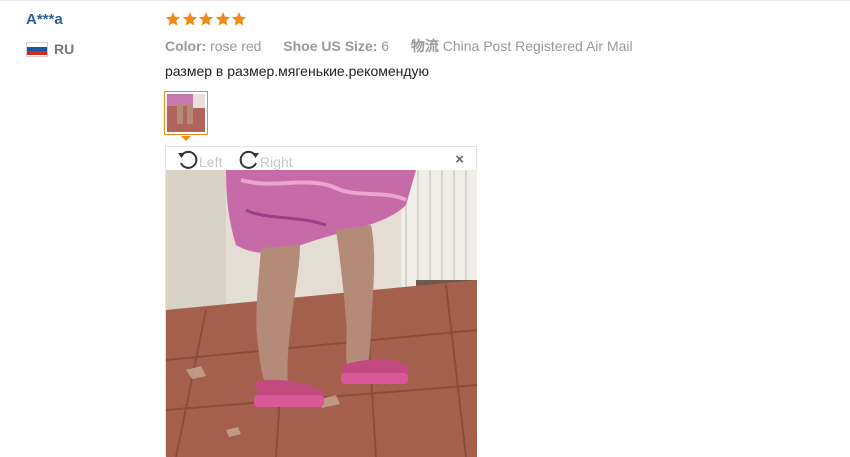 This screenshot has width=850, height=457. What do you see at coordinates (211, 161) in the screenshot?
I see `rotate-left-label: Left` at bounding box center [211, 161].